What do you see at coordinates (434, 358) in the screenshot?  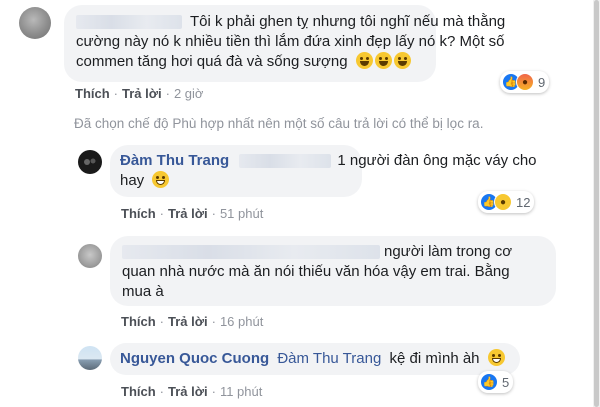 I see `reply-text: kệ đi mình àh` at bounding box center [434, 358].